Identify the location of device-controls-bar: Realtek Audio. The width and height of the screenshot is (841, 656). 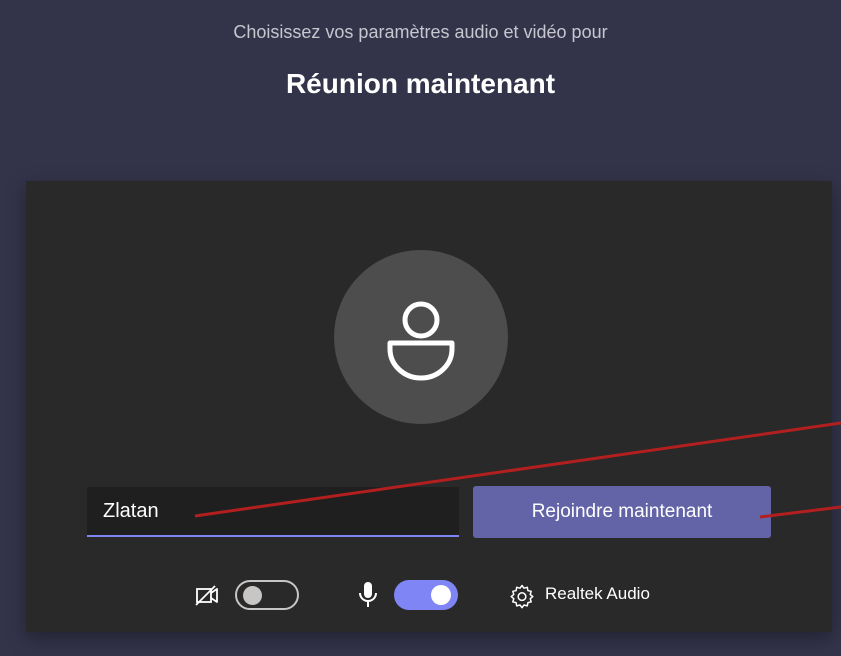
(429, 596).